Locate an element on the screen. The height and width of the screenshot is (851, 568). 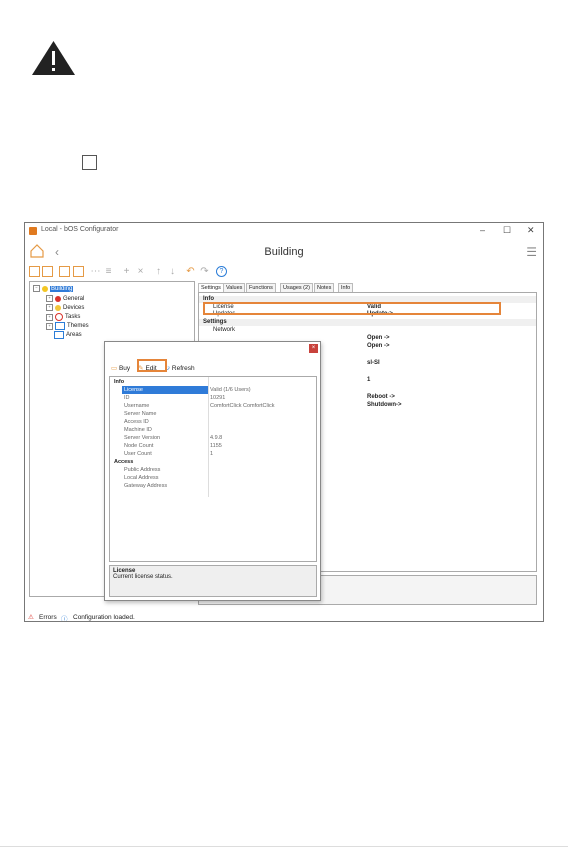
divider is located at coordinates (284, 846).